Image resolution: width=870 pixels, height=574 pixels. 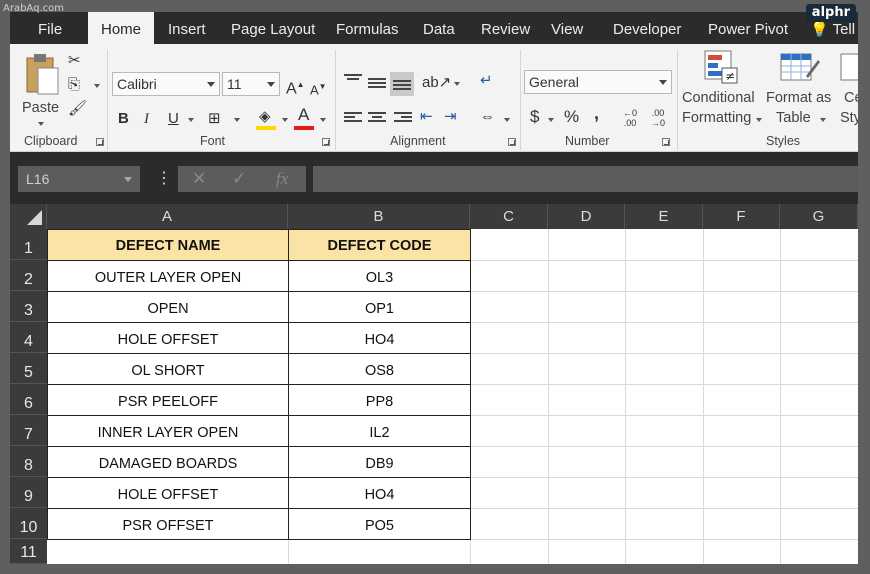 I want to click on cancel-icon: ✕, so click(x=199, y=179).